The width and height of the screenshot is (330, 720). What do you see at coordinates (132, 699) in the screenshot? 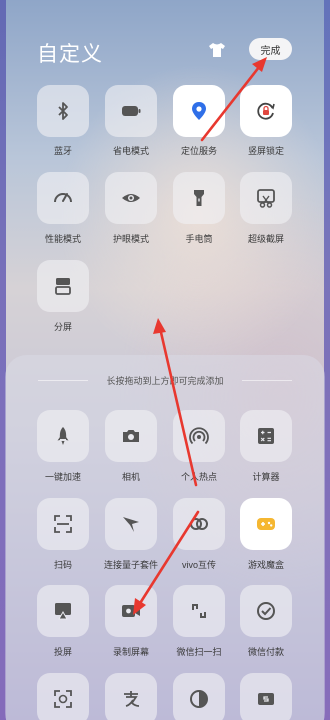
I see `alipay-icon` at bounding box center [132, 699].